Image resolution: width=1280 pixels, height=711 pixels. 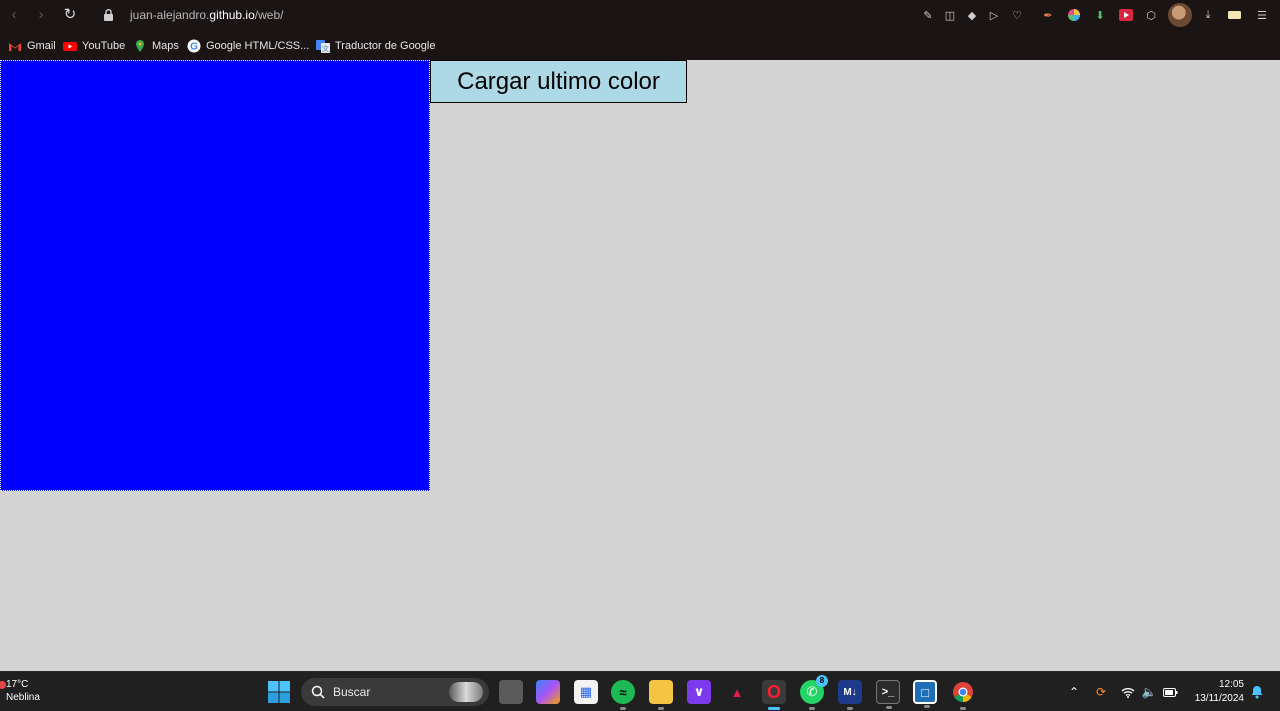 What do you see at coordinates (737, 692) in the screenshot?
I see `game-launcher-icon: ▲` at bounding box center [737, 692].